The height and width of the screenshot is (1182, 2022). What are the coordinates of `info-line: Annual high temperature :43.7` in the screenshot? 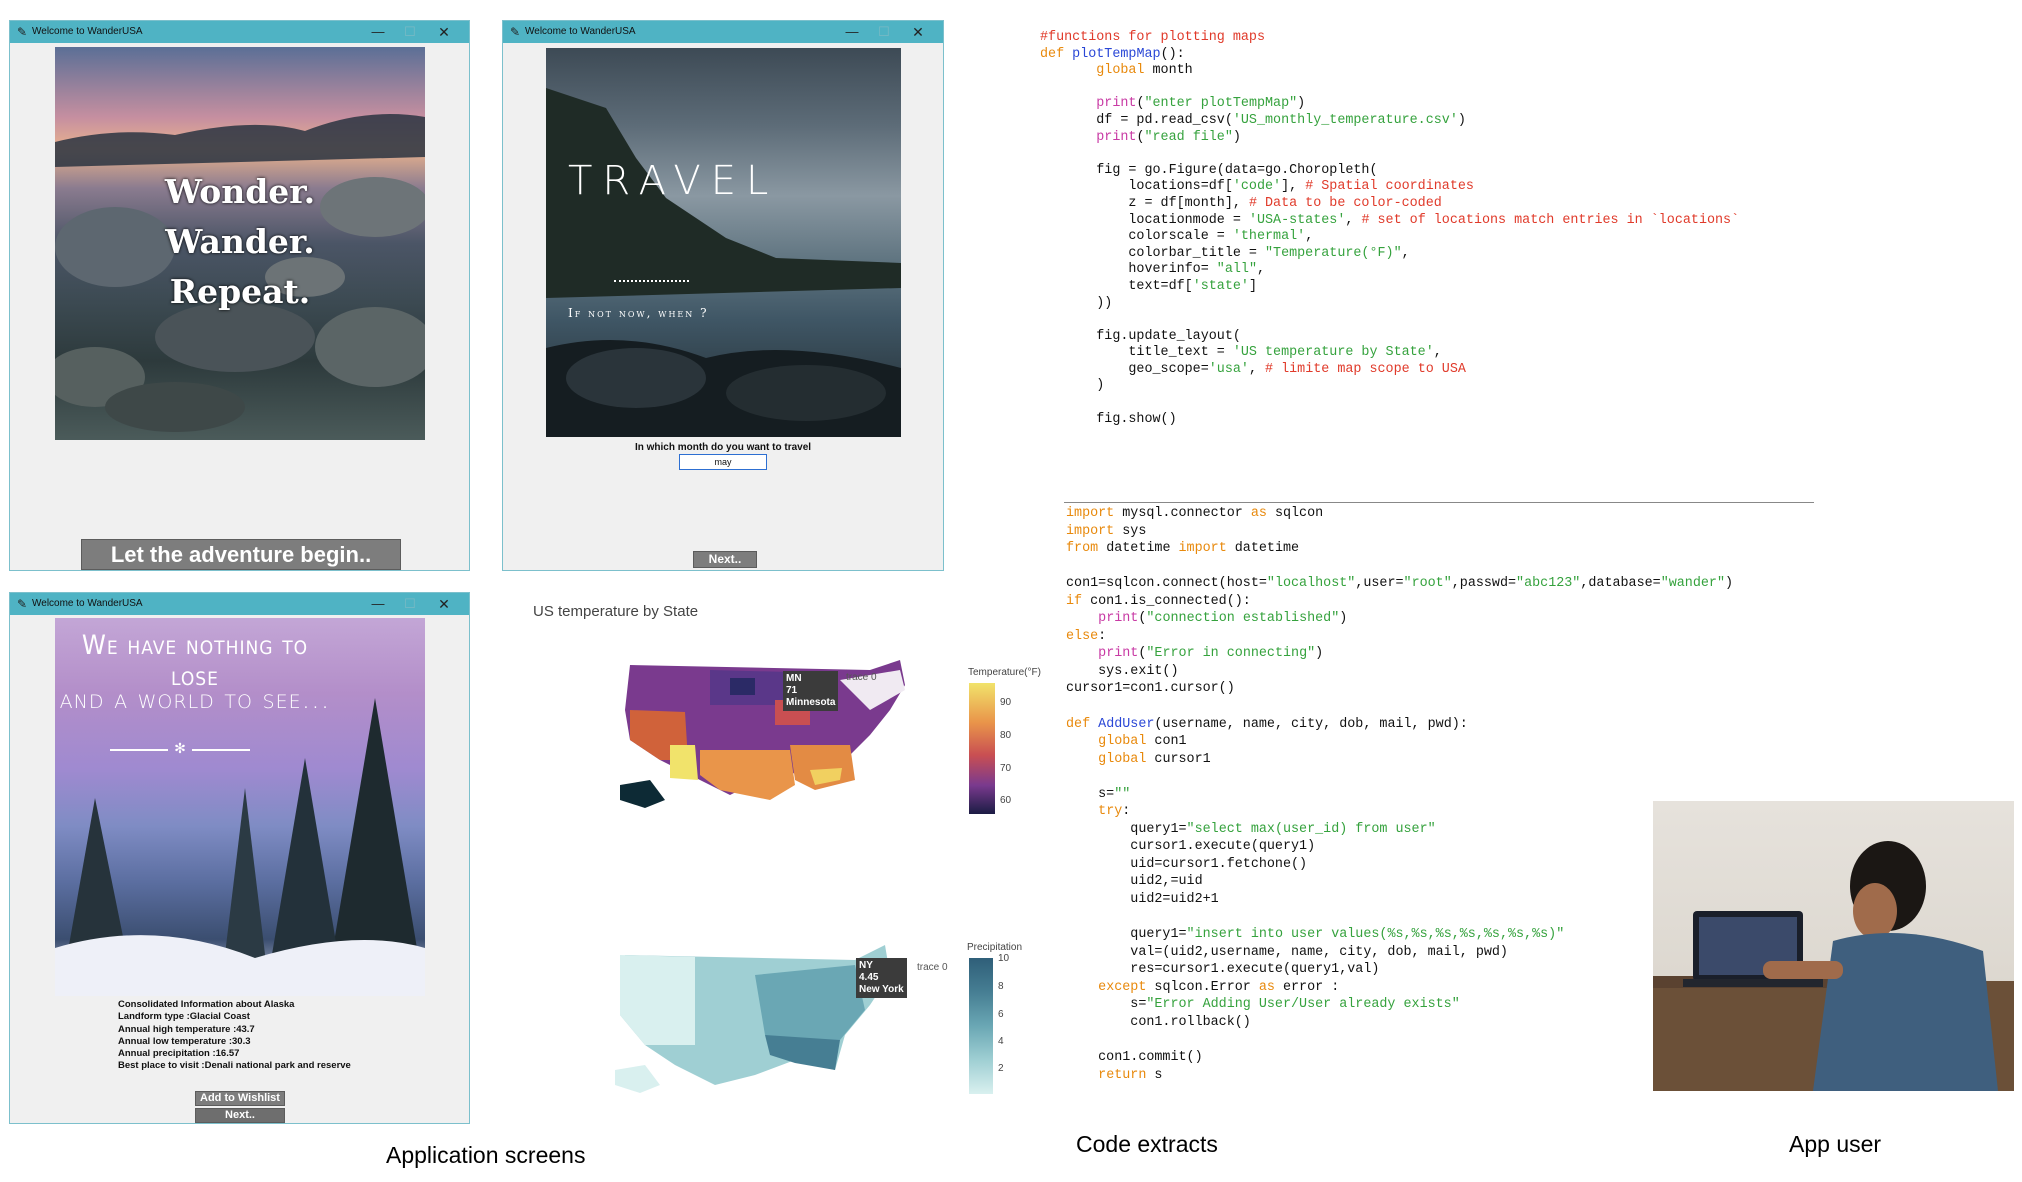 It's located at (186, 1029).